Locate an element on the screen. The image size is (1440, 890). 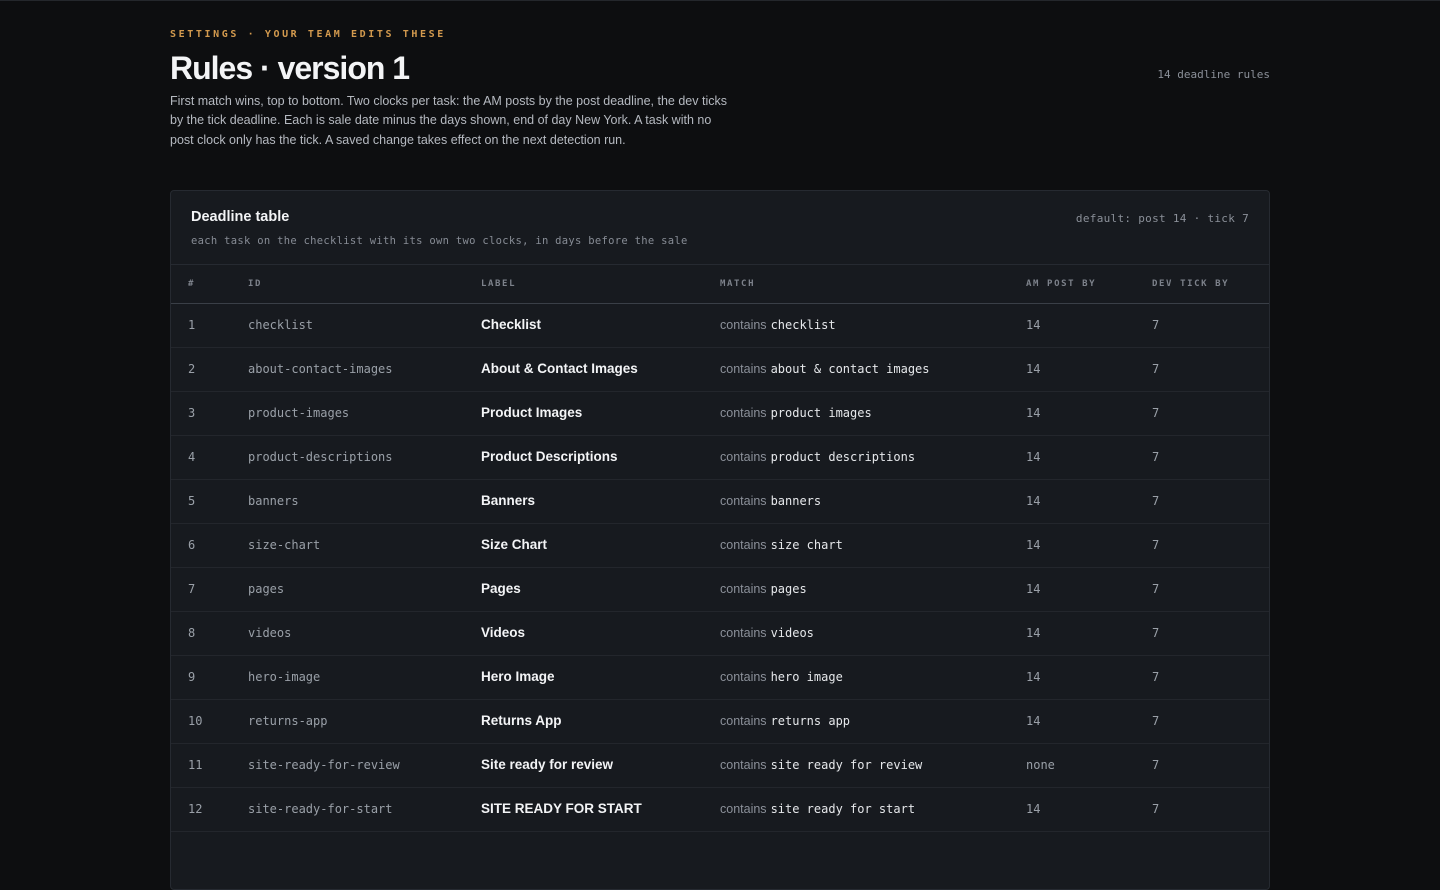
am-post-by: none is located at coordinates (1040, 765).